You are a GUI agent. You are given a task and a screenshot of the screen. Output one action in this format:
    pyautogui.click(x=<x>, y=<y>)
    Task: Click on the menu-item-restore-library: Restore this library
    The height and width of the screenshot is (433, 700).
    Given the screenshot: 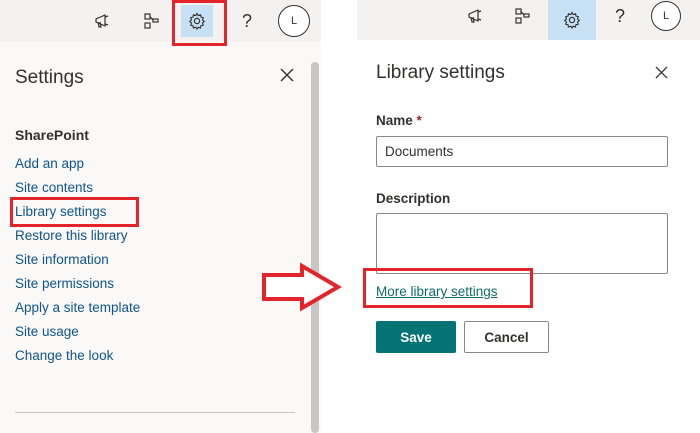 What is the action you would take?
    pyautogui.click(x=77, y=237)
    